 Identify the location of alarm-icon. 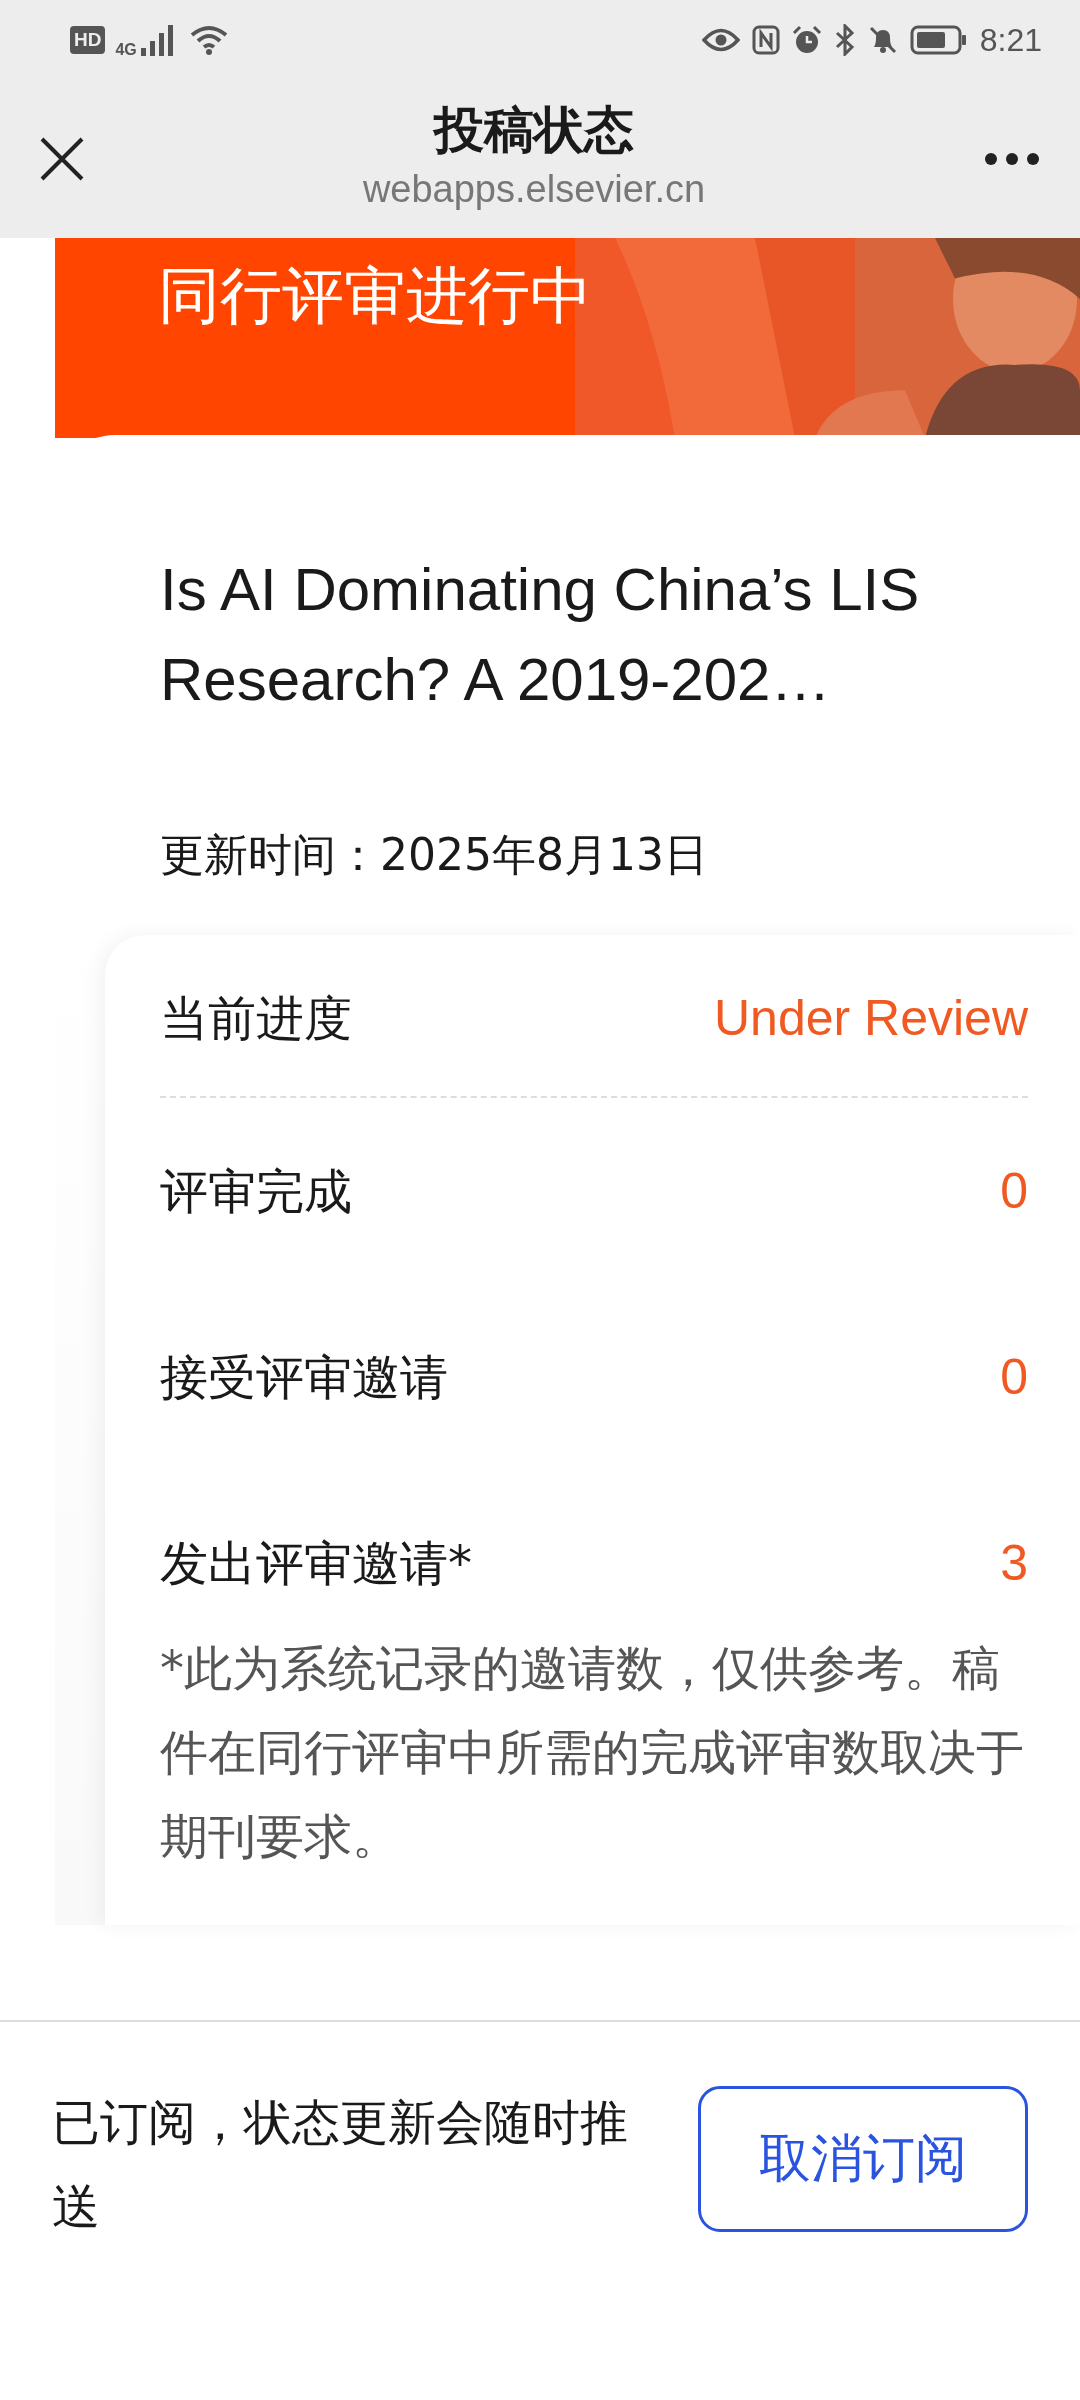
(806, 40).